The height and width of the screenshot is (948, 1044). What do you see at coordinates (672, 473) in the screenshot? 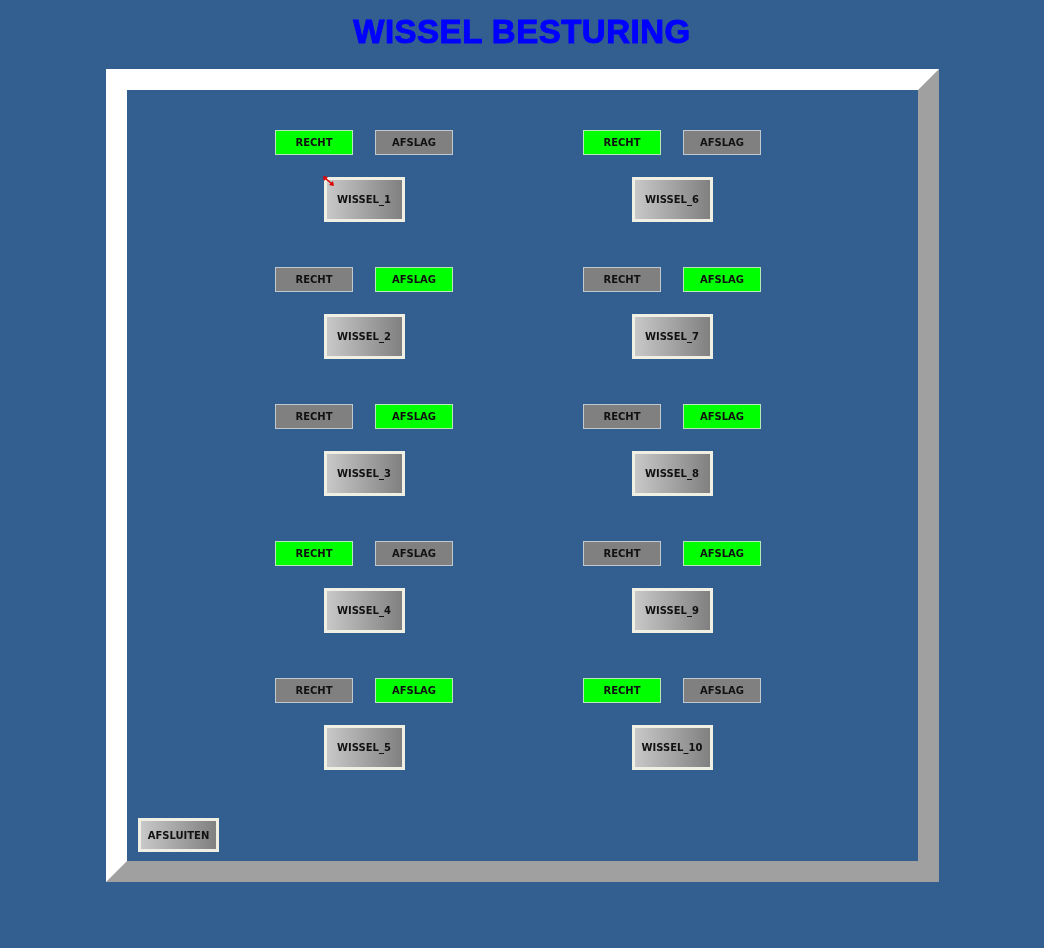
I see `switch-button: WISSEL_8` at bounding box center [672, 473].